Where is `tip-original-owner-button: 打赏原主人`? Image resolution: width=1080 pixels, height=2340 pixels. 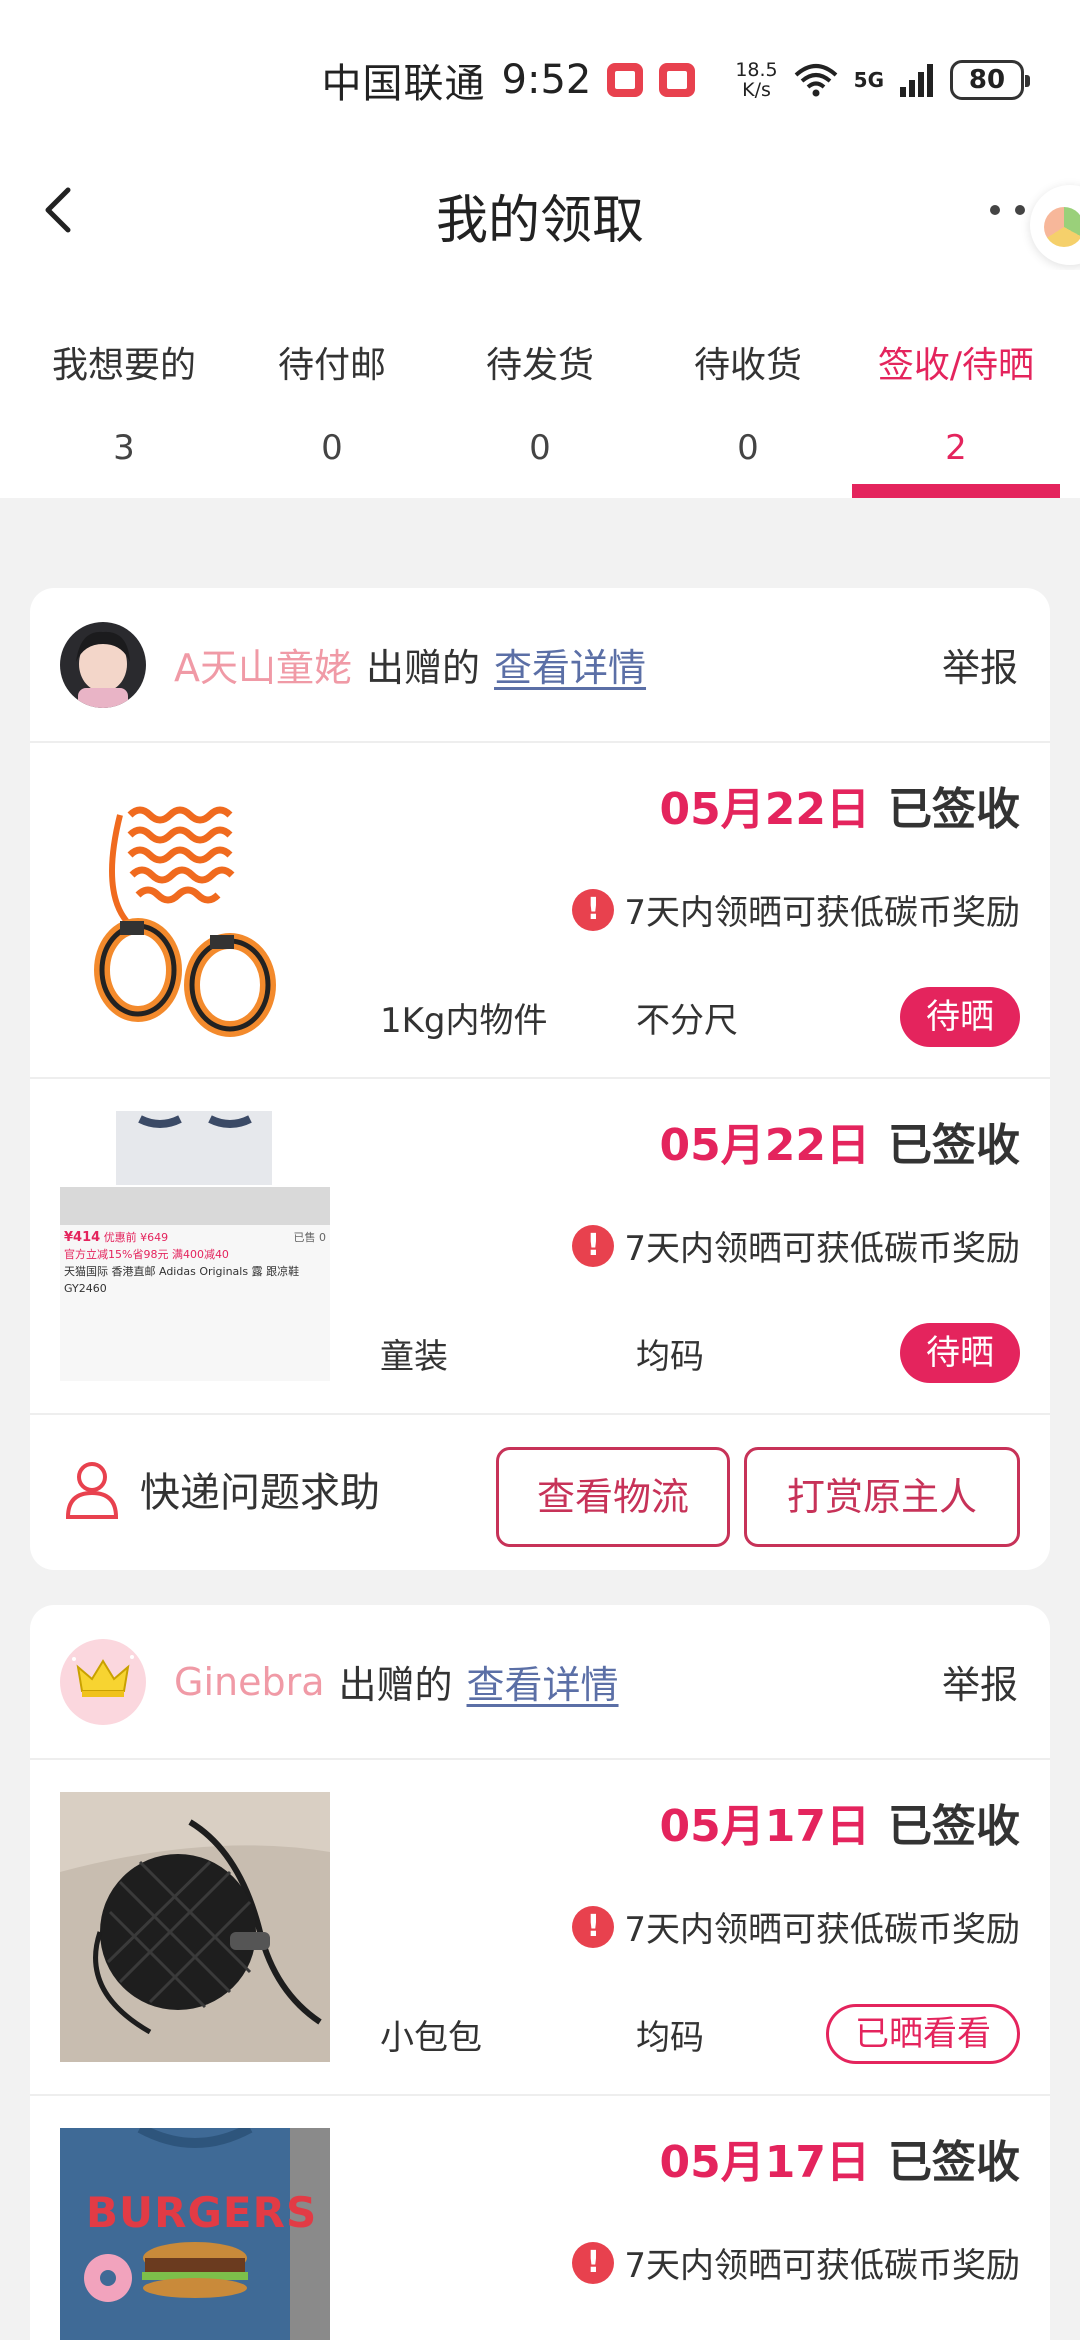
tip-original-owner-button: 打赏原主人 is located at coordinates (882, 1497).